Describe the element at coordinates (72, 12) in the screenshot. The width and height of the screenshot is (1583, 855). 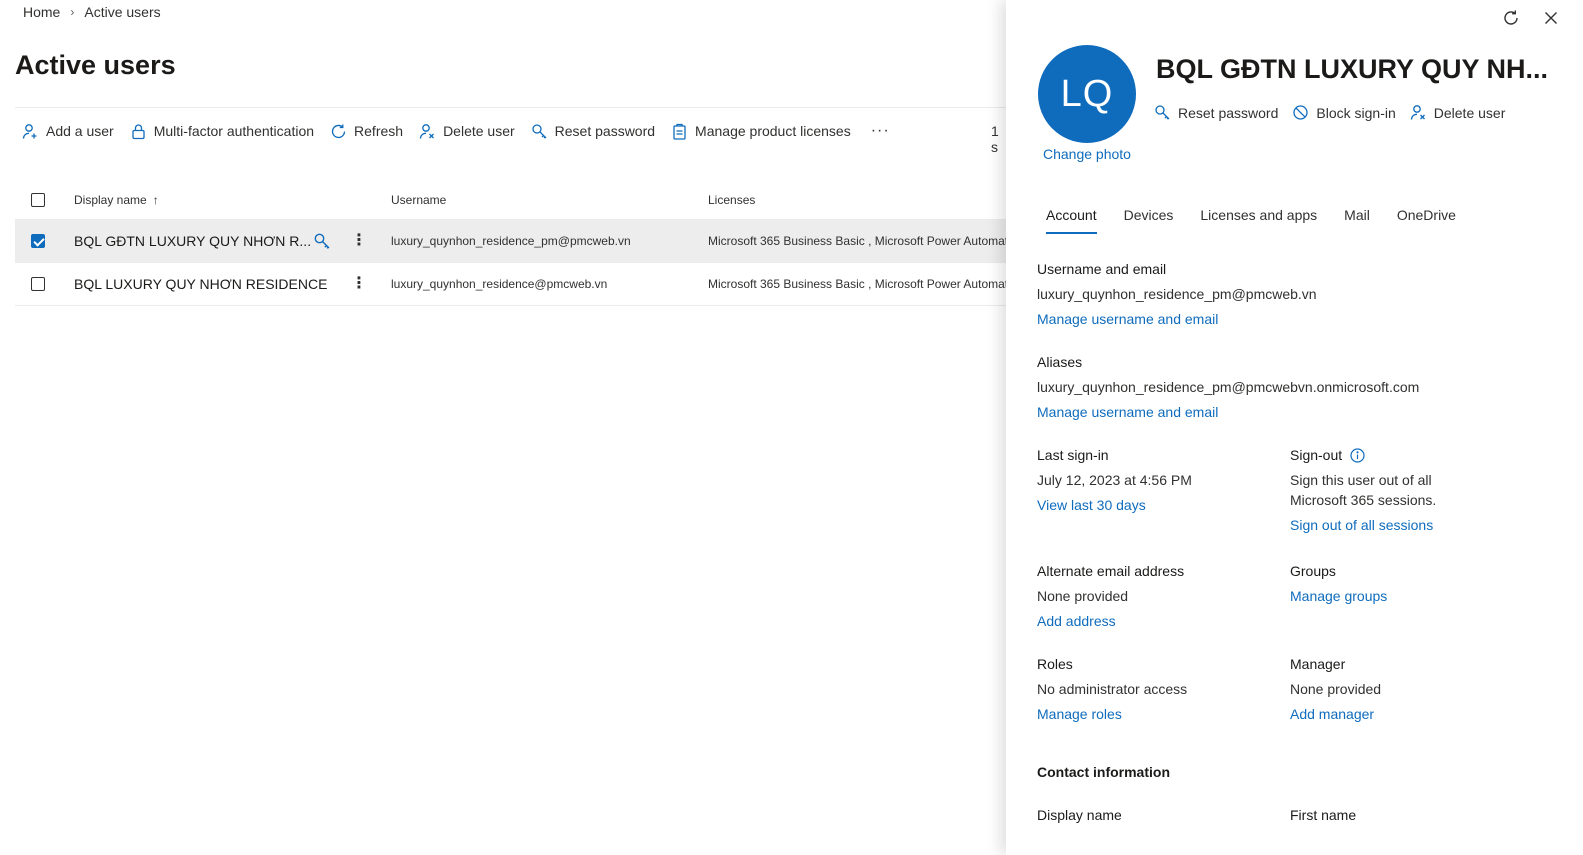
I see `chevron-right-icon: ›` at that location.